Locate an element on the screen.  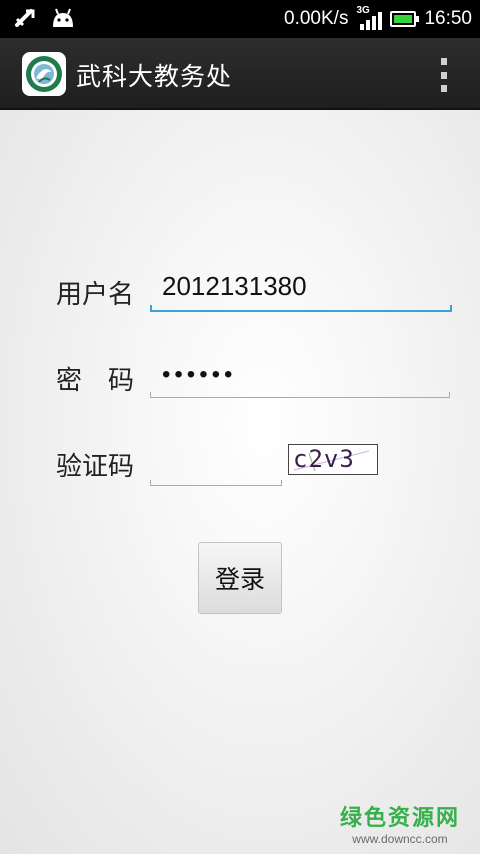
login-button: 登录 is located at coordinates (240, 578).